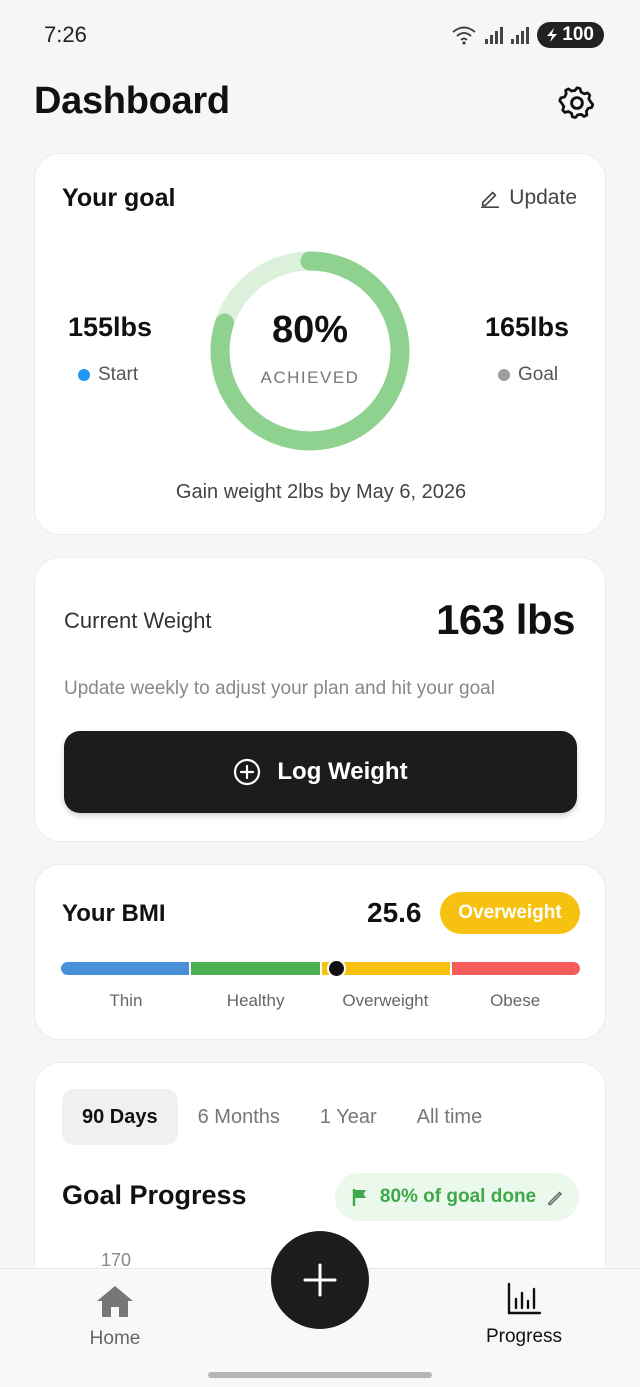 The height and width of the screenshot is (1387, 640). What do you see at coordinates (255, 1000) in the screenshot?
I see `bmi-label-healthy: Healthy` at bounding box center [255, 1000].